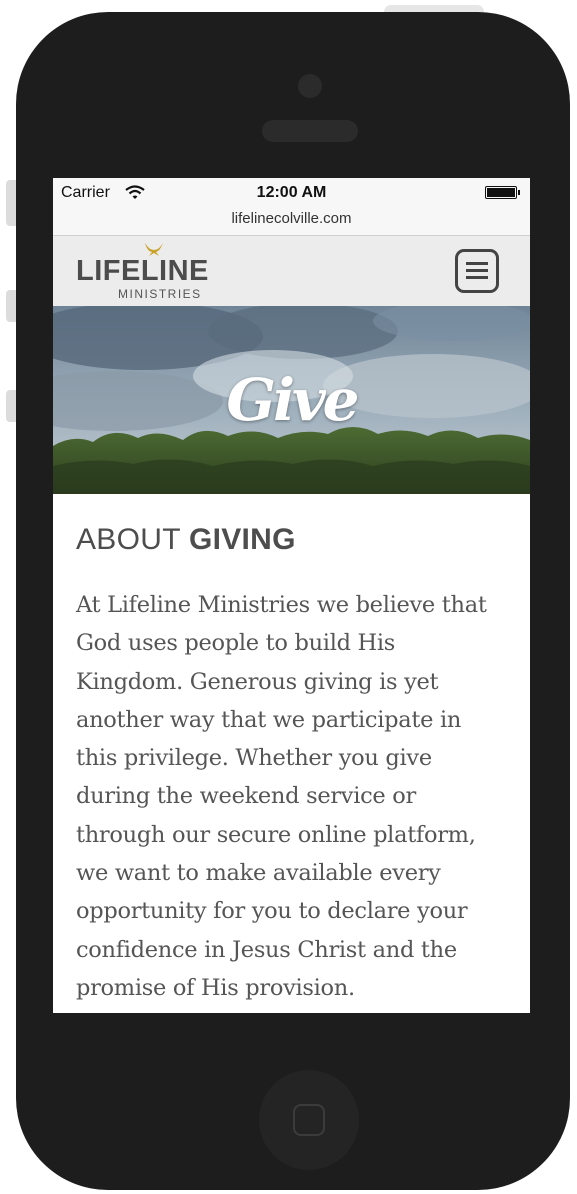 Image resolution: width=577 pixels, height=1194 pixels. I want to click on heading-bold: GIVING, so click(242, 539).